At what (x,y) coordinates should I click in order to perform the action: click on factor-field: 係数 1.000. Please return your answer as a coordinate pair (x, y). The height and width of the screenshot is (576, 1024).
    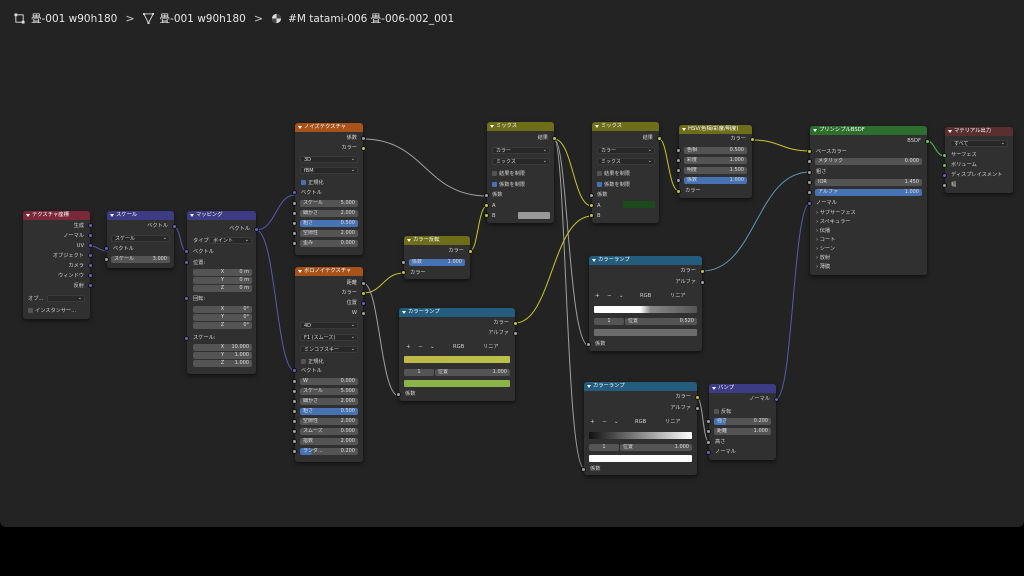
    Looking at the image, I should click on (437, 262).